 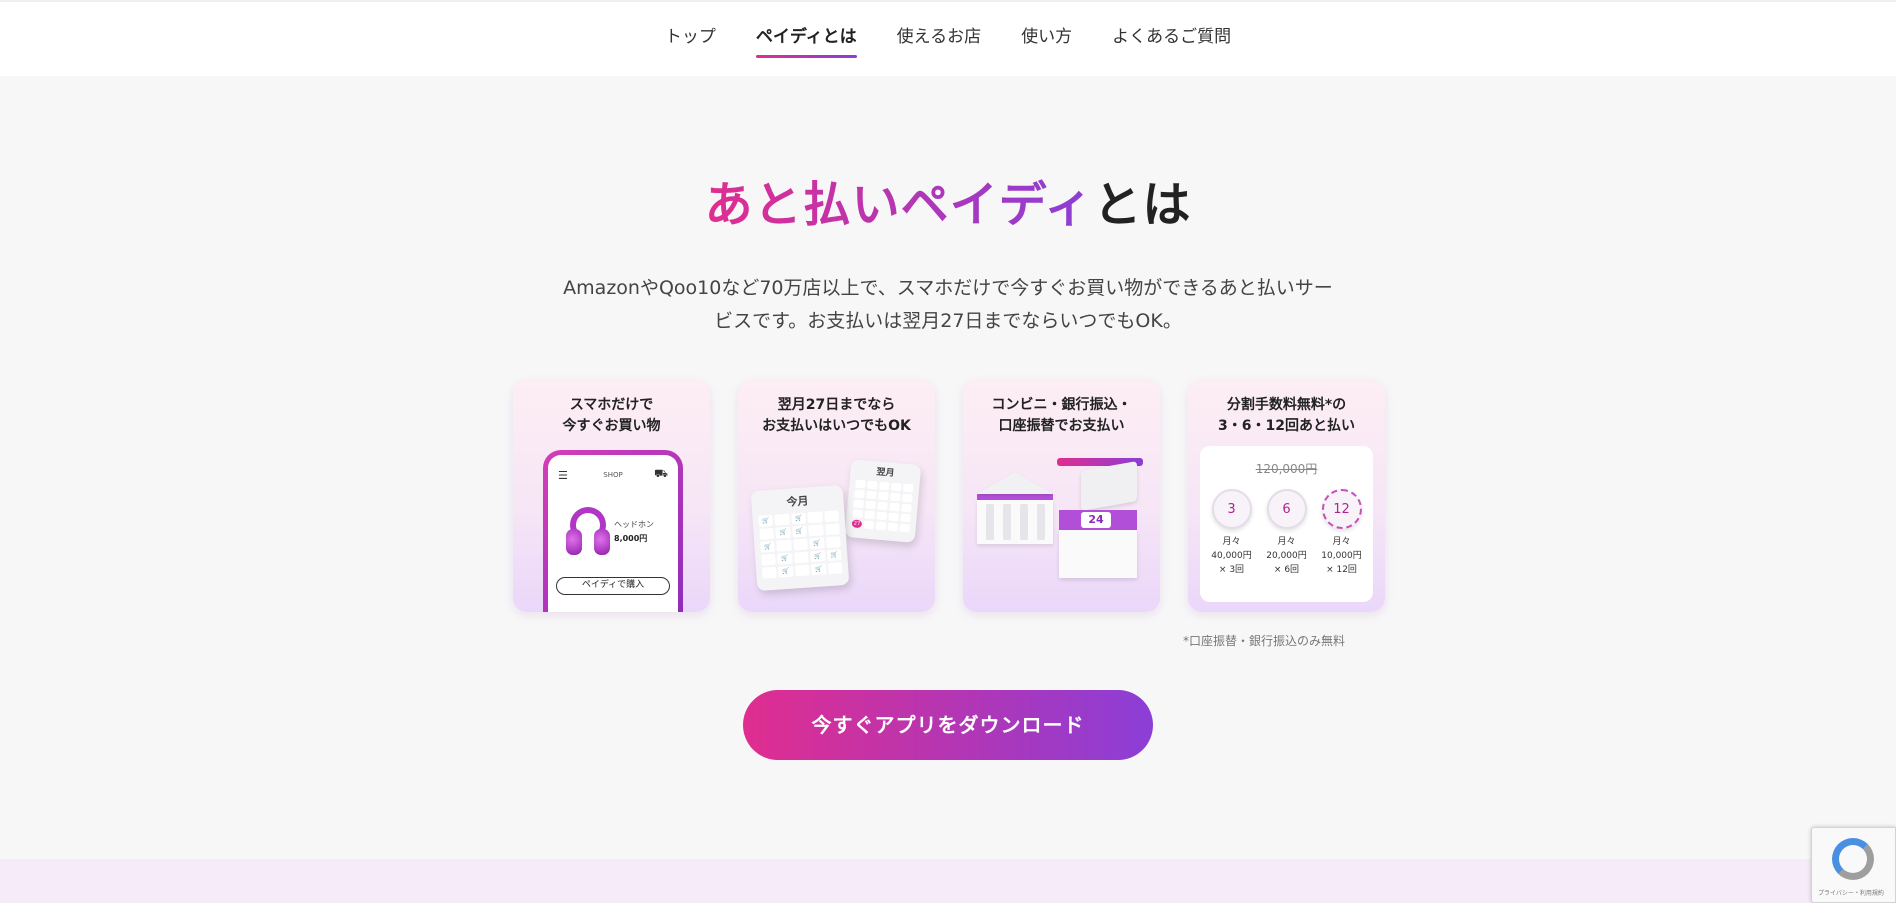 I want to click on installment-ring: 6, so click(x=1286, y=509).